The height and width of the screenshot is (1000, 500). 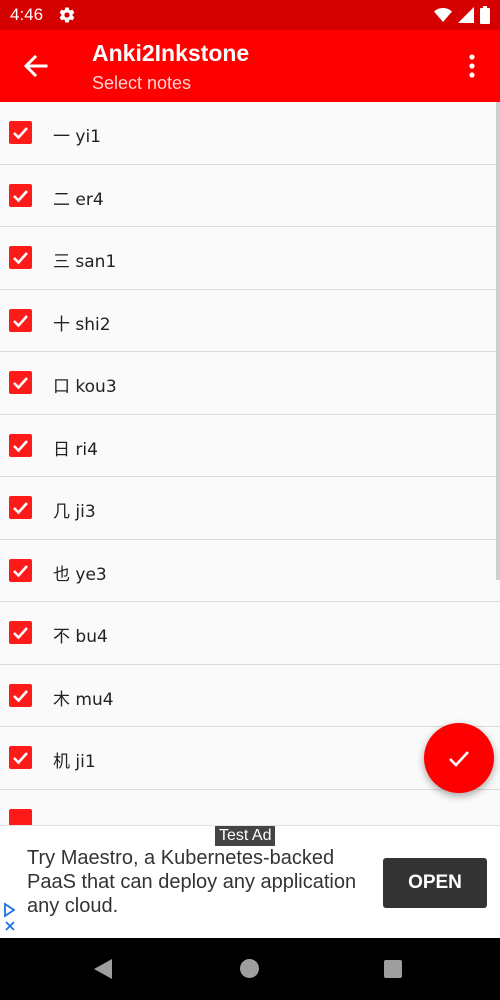 What do you see at coordinates (250, 446) in the screenshot?
I see `note-row: 日 ri4` at bounding box center [250, 446].